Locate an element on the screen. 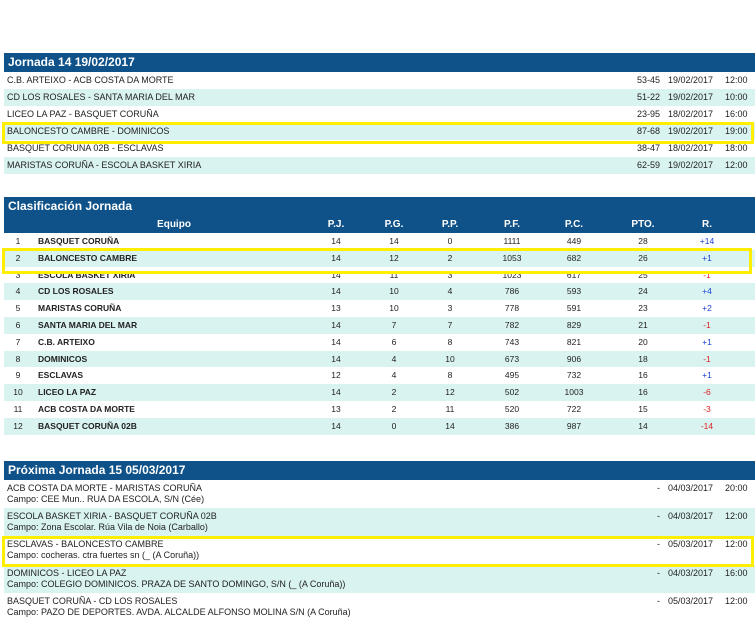 This screenshot has height=621, width=756. fixture-teams: ESCOLA BASKET XIRIA - BASQUET CORUÑA 02B is located at coordinates (112, 516).